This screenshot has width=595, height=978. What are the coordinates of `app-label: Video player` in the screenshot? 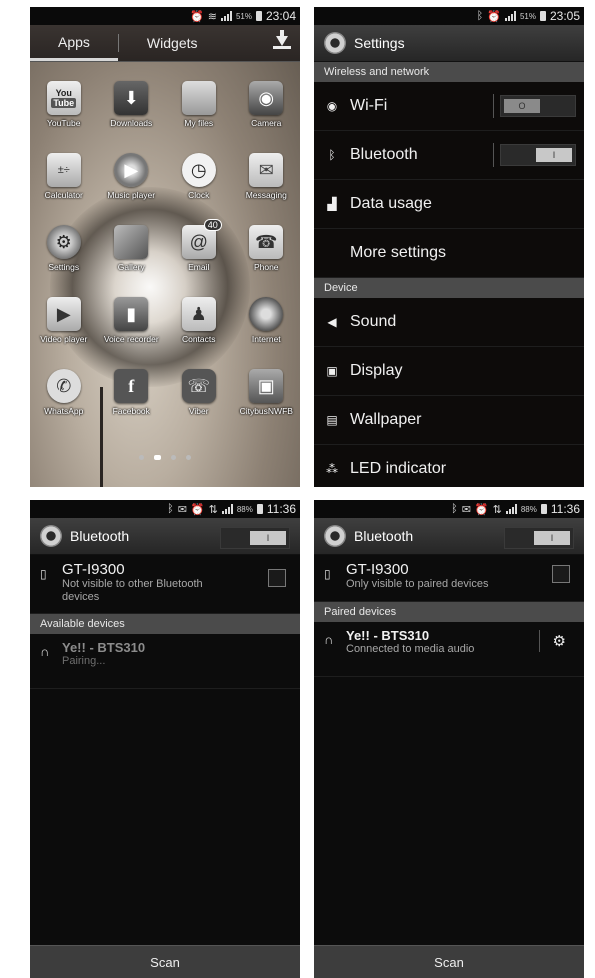 It's located at (64, 339).